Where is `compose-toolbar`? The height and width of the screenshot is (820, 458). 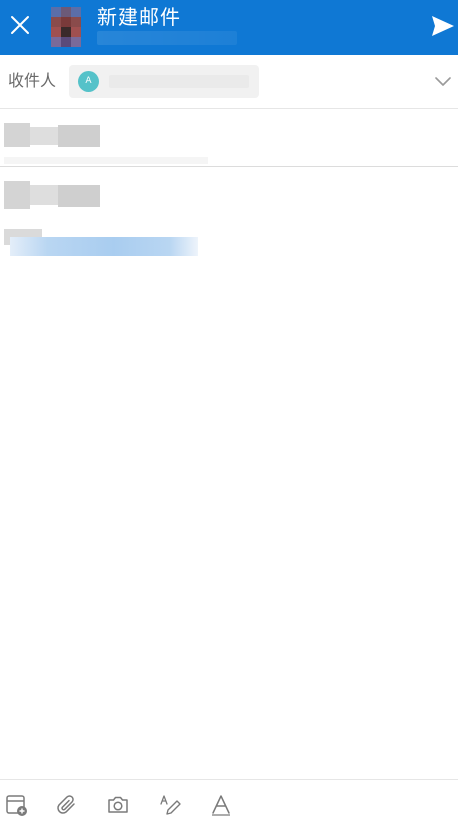 compose-toolbar is located at coordinates (229, 799).